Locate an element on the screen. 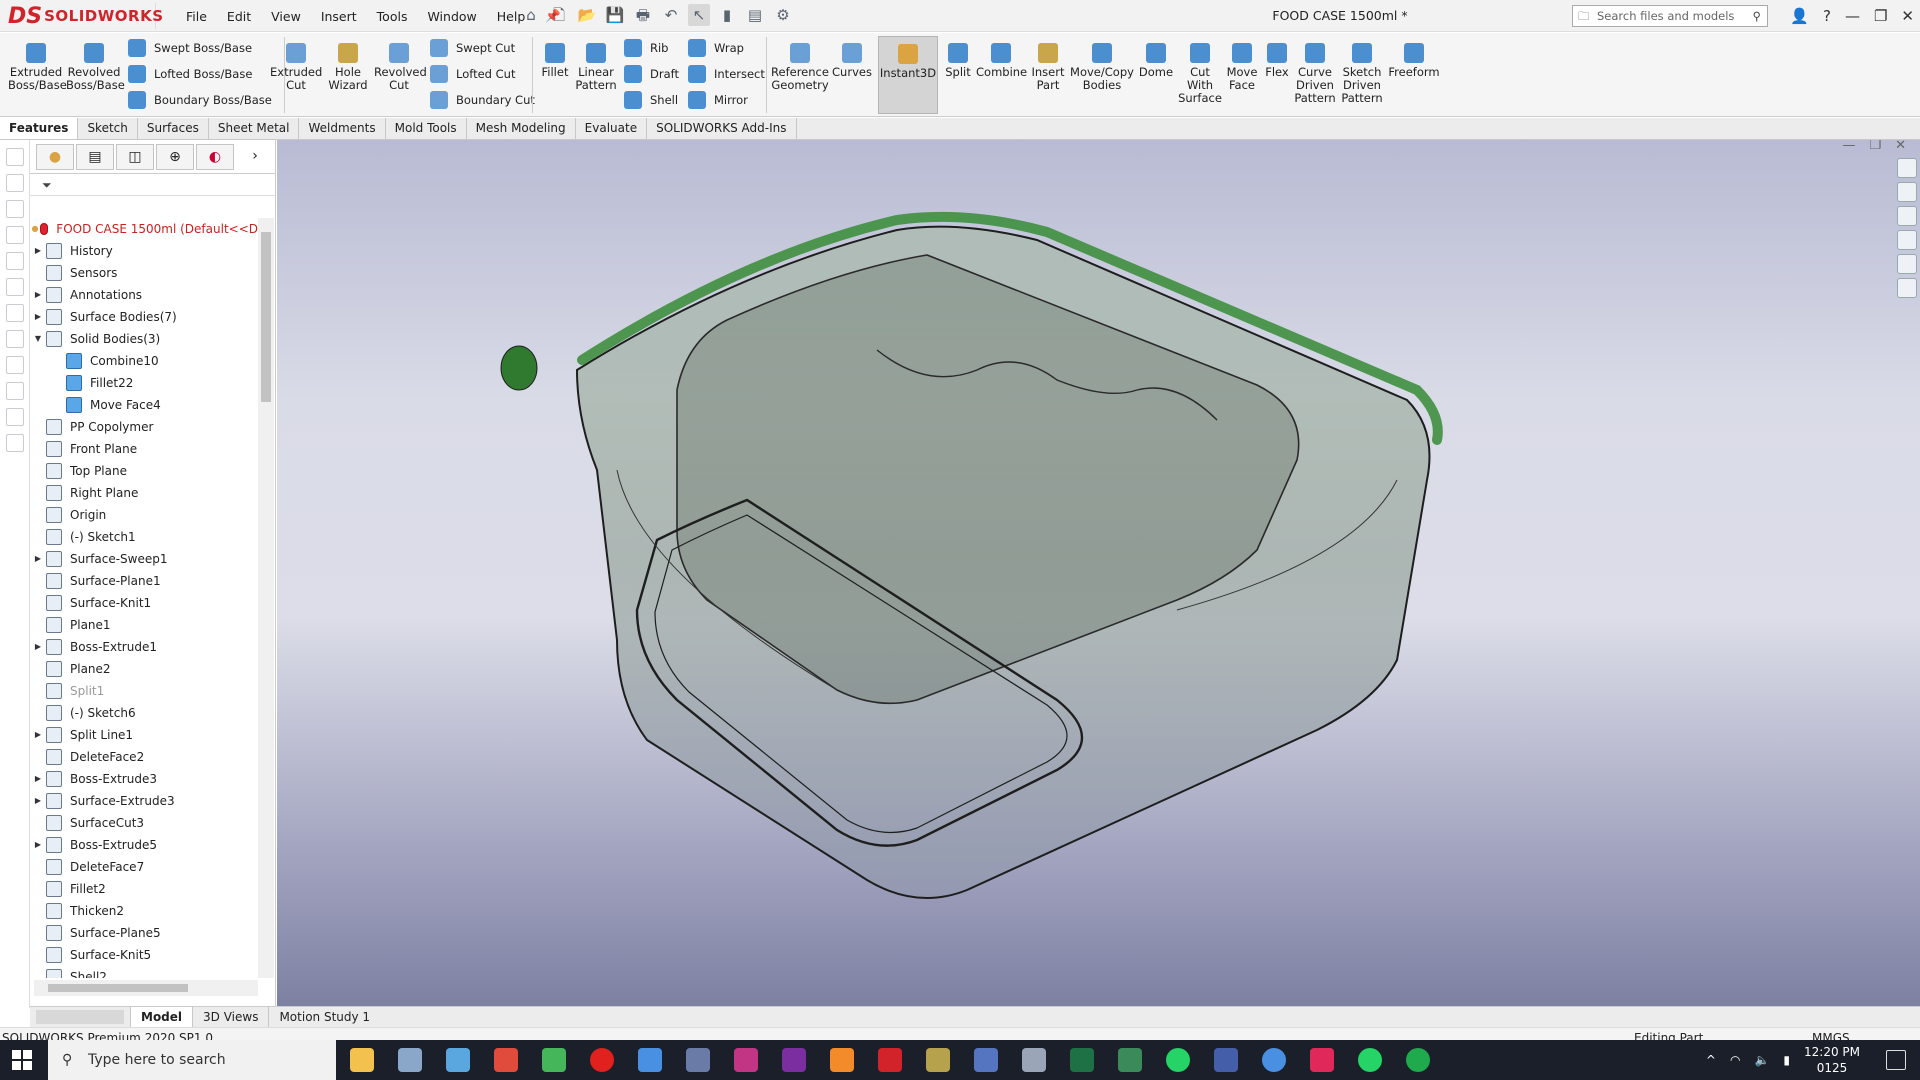  boundary-boss-button: Boundary Boss/Base is located at coordinates (200, 100).